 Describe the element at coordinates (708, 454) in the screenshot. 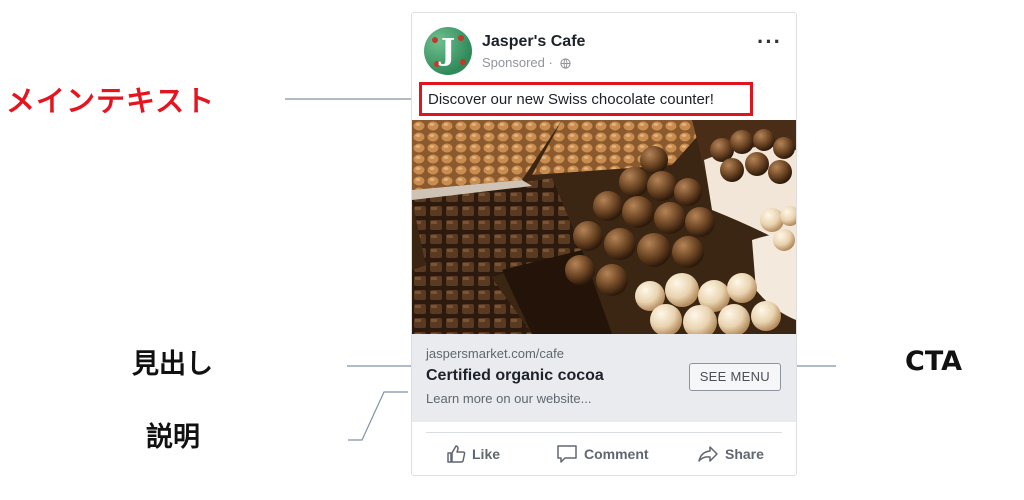

I see `share-icon` at that location.